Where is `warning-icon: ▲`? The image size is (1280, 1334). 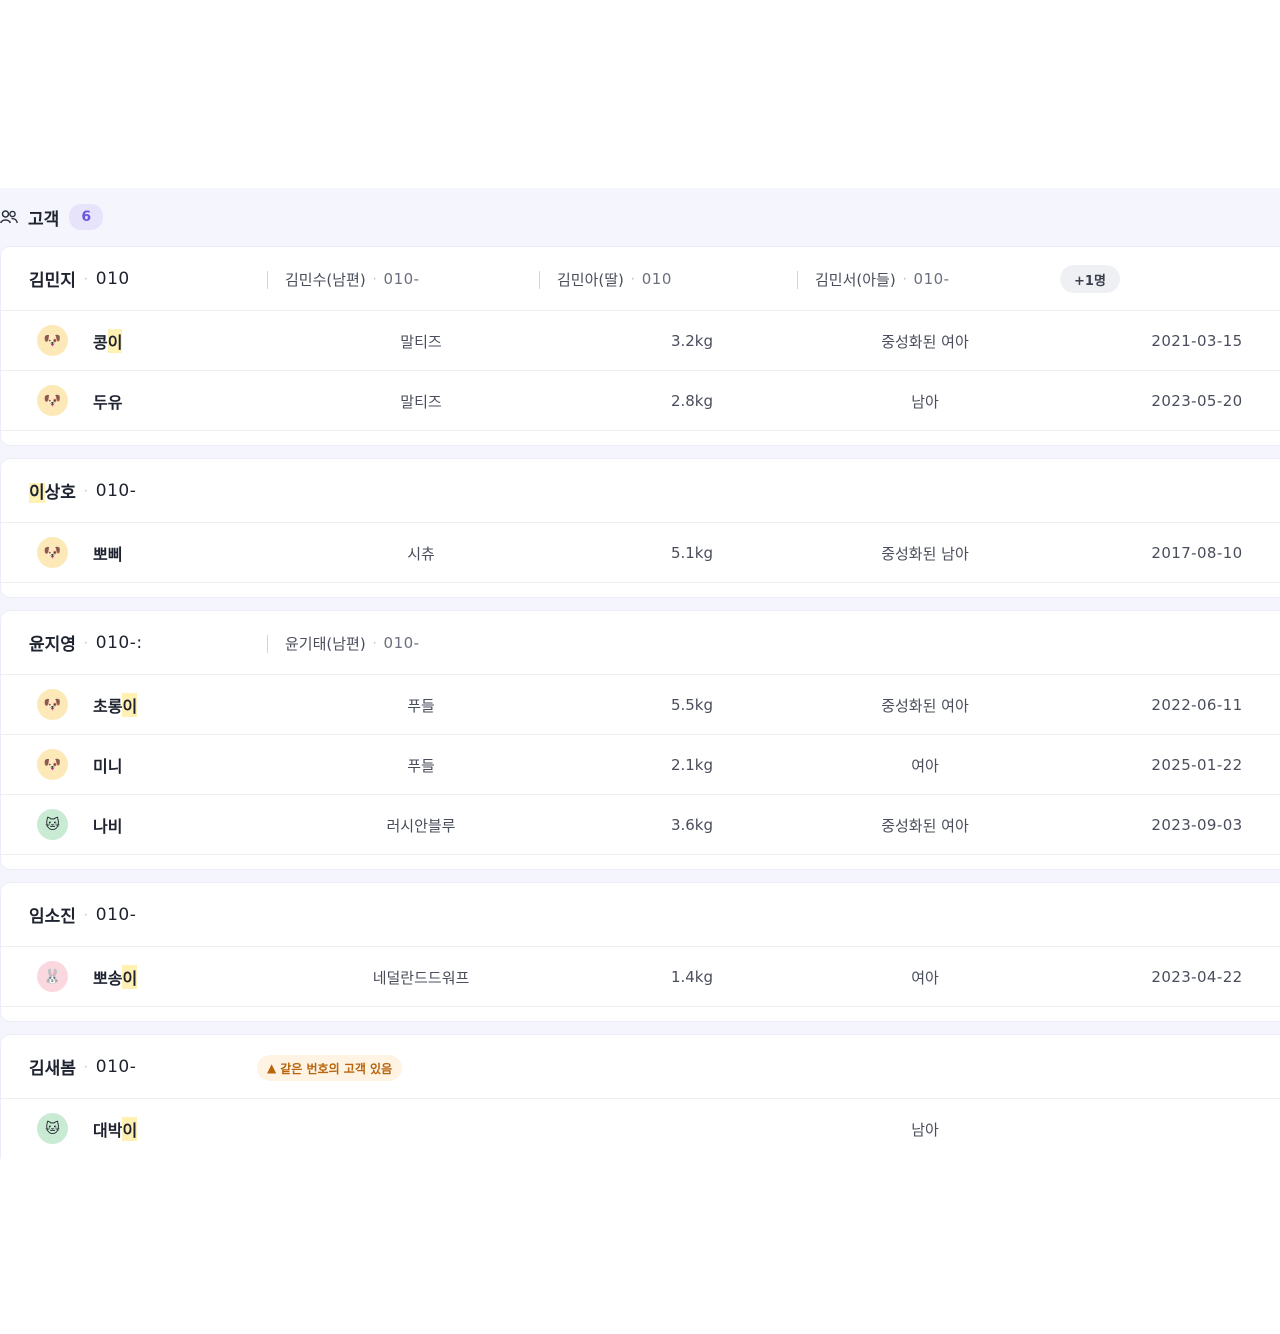 warning-icon: ▲ is located at coordinates (272, 1068).